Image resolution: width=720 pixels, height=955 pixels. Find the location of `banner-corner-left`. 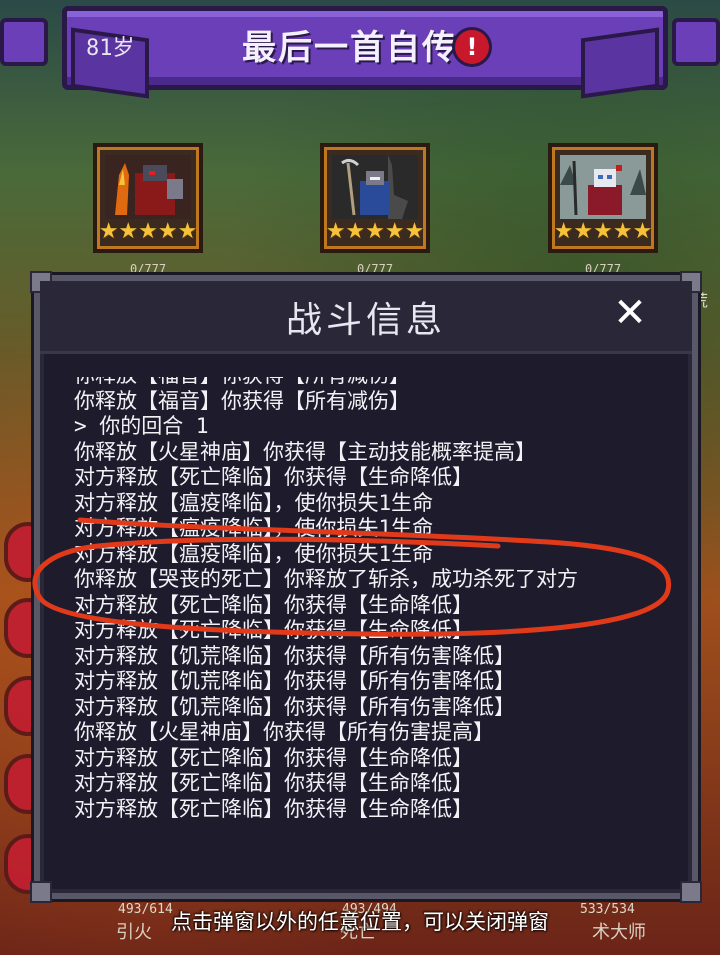

banner-corner-left is located at coordinates (24, 42).